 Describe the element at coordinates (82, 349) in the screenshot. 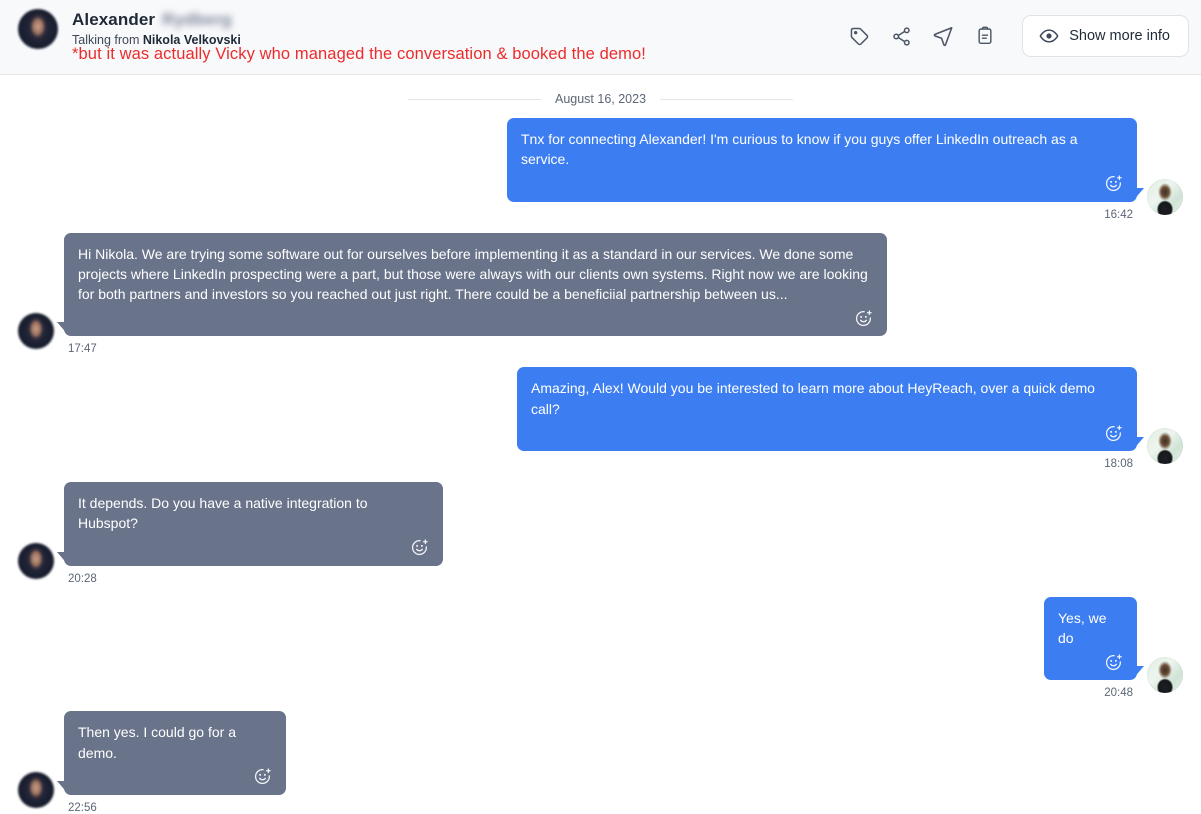

I see `message-timestamp: 17:47` at that location.